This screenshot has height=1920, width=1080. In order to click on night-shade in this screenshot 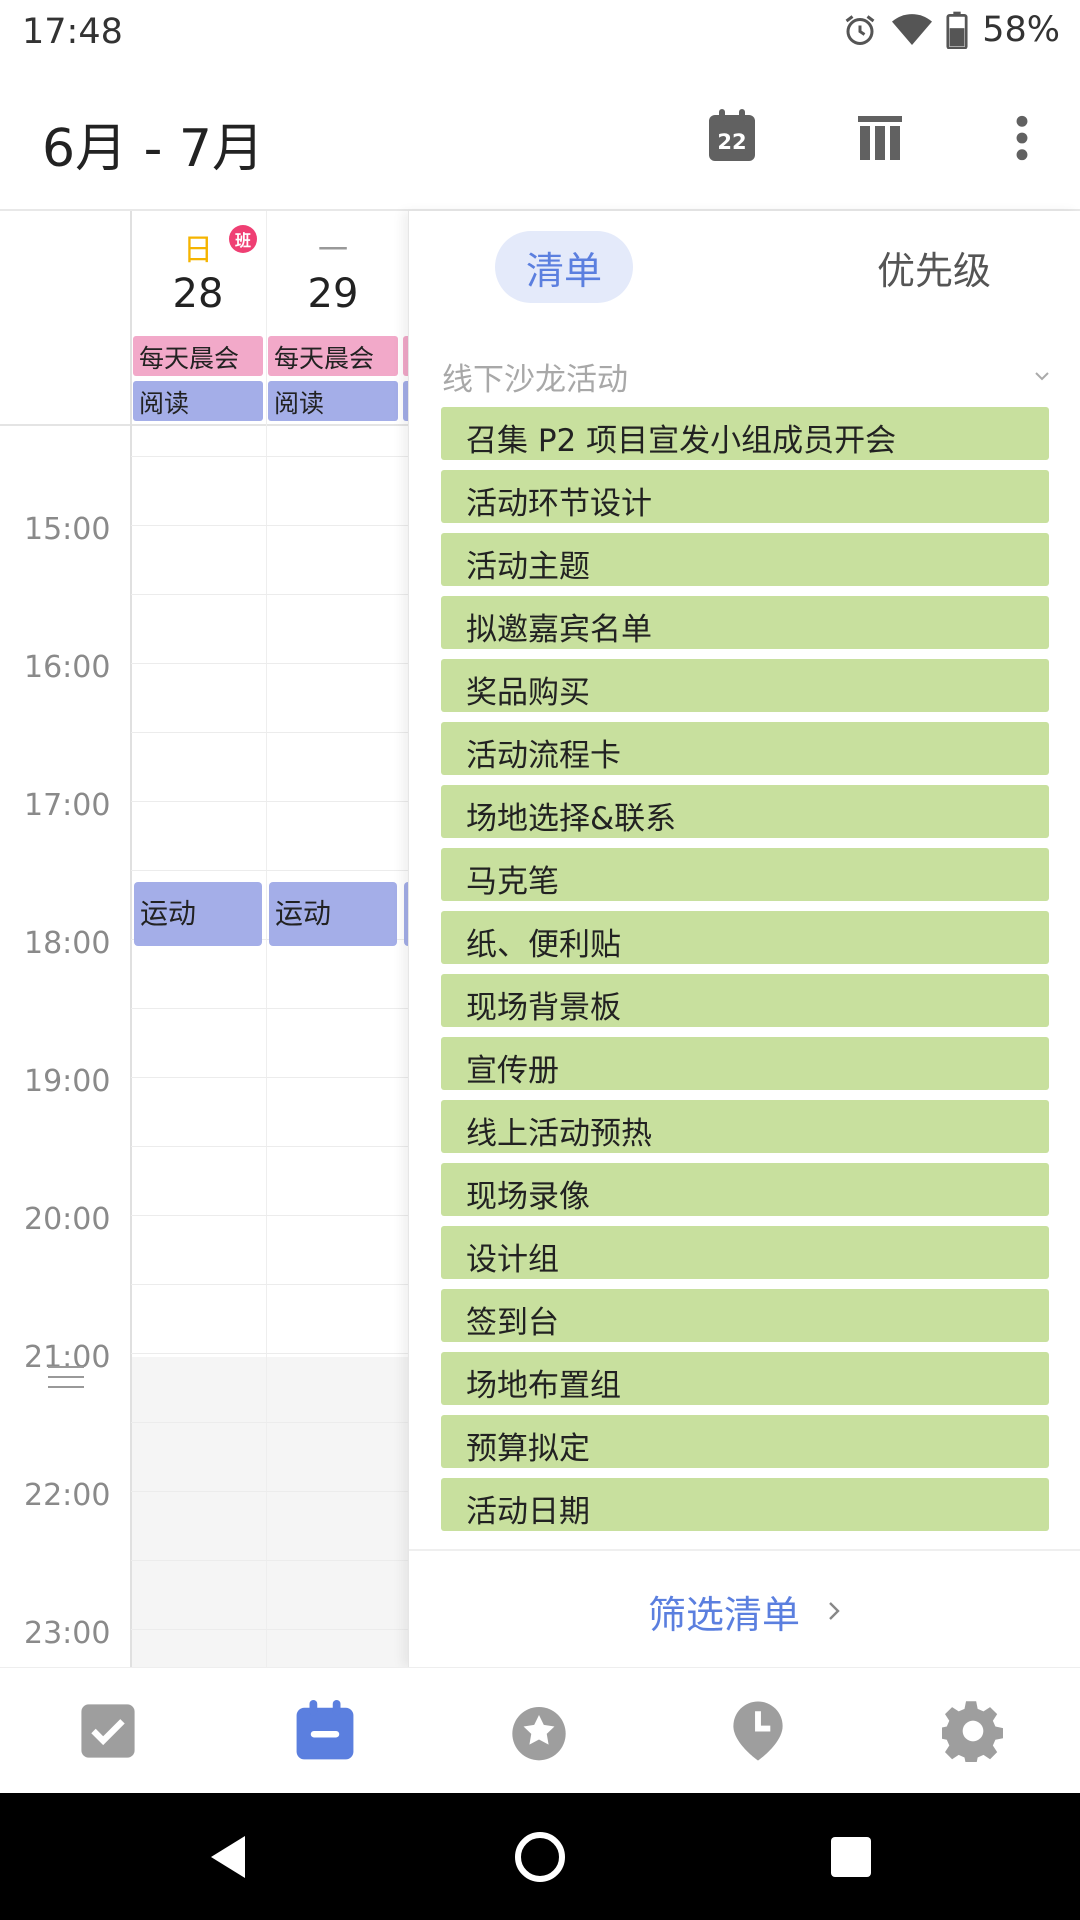, I will do `click(269, 1512)`.